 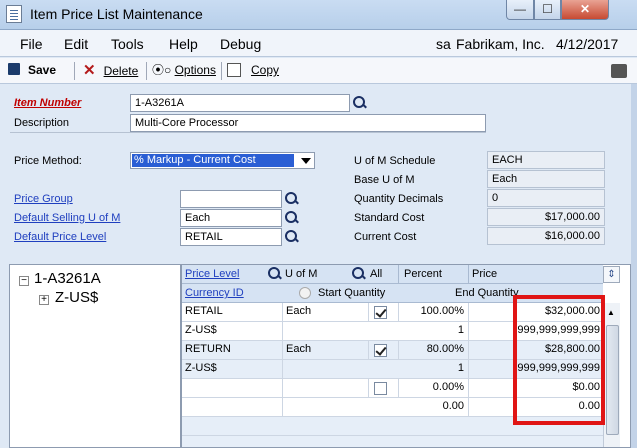 I want to click on grid-header-end-quantity: End Quantity, so click(x=487, y=293).